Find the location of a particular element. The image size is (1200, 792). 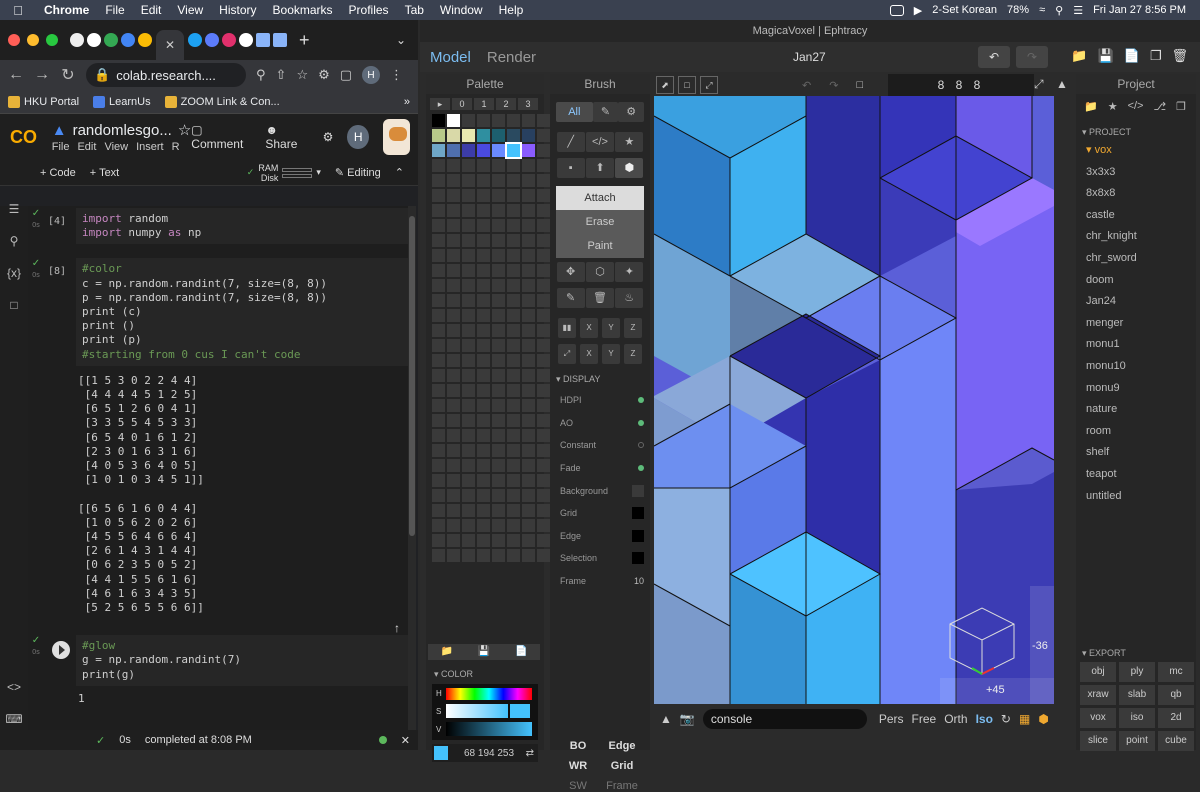

menu-app-chrome: Chrome is located at coordinates (66, 10).